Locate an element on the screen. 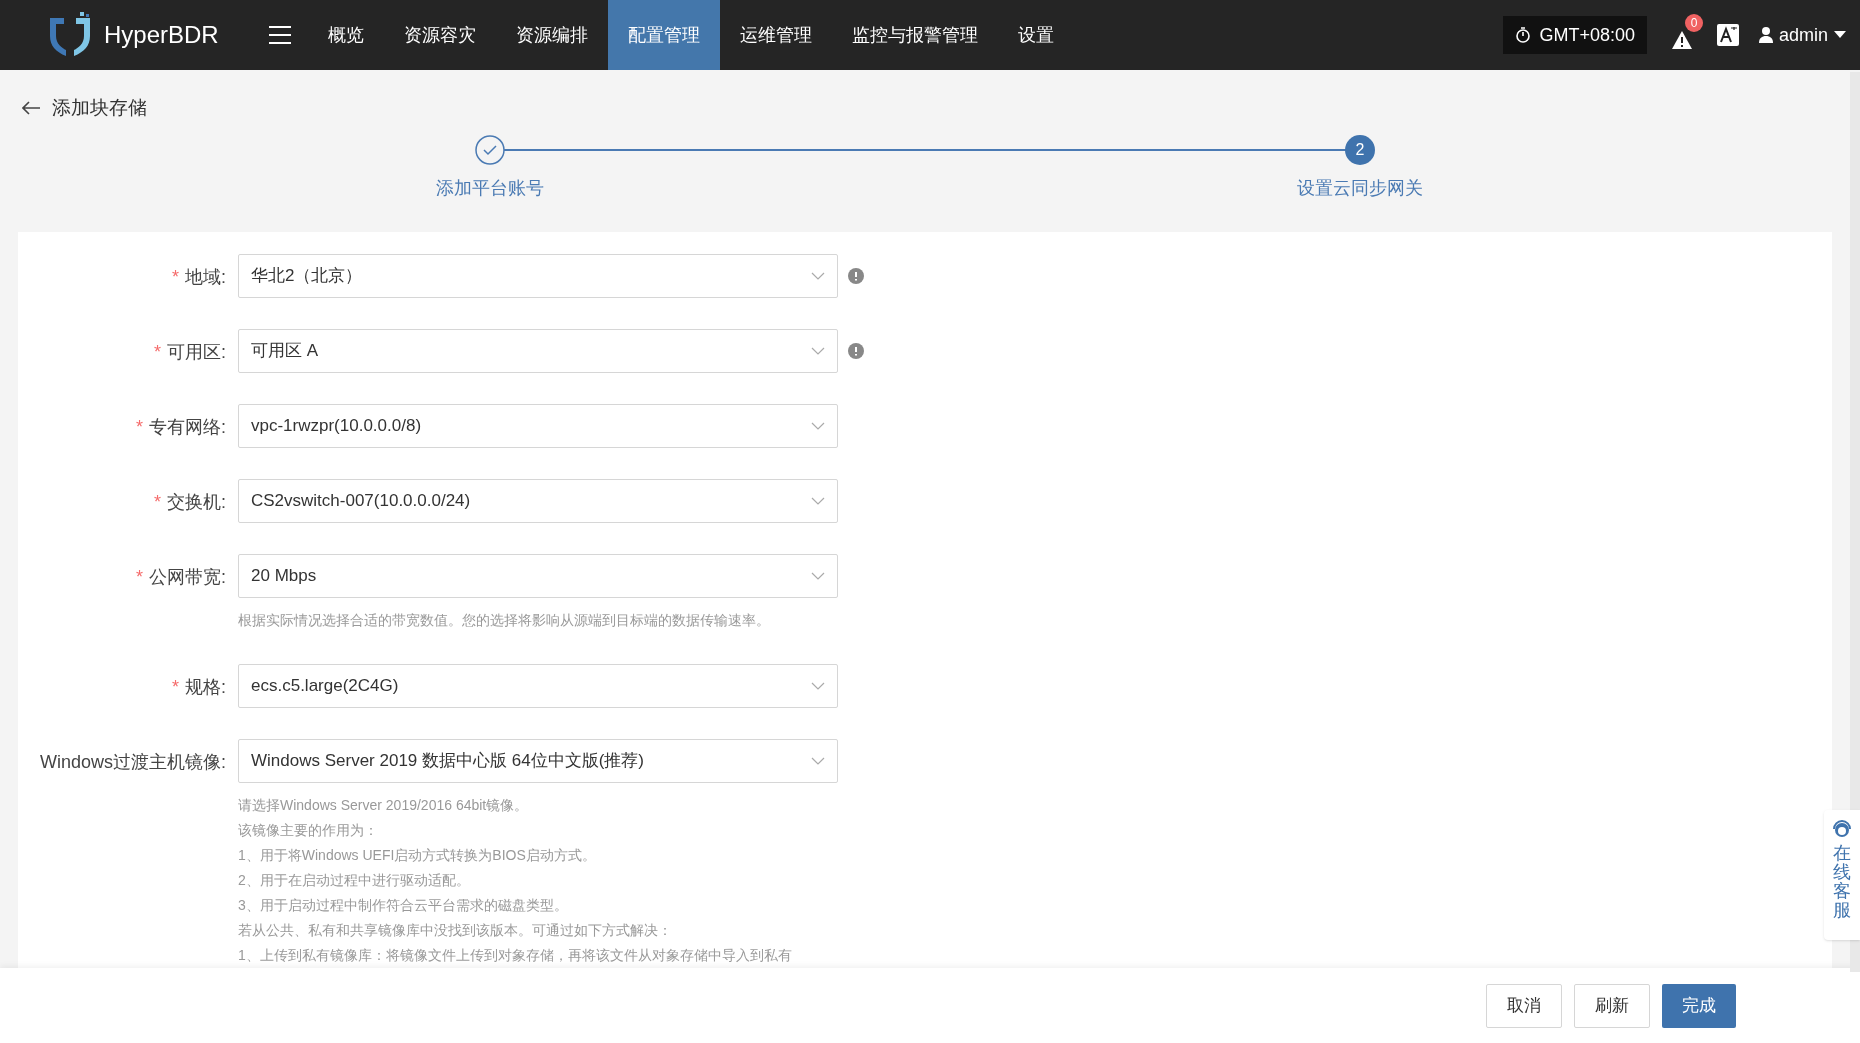 Image resolution: width=1860 pixels, height=1043 pixels. select-field: CS2vswitch-007(10.0.0.0/24) is located at coordinates (538, 501).